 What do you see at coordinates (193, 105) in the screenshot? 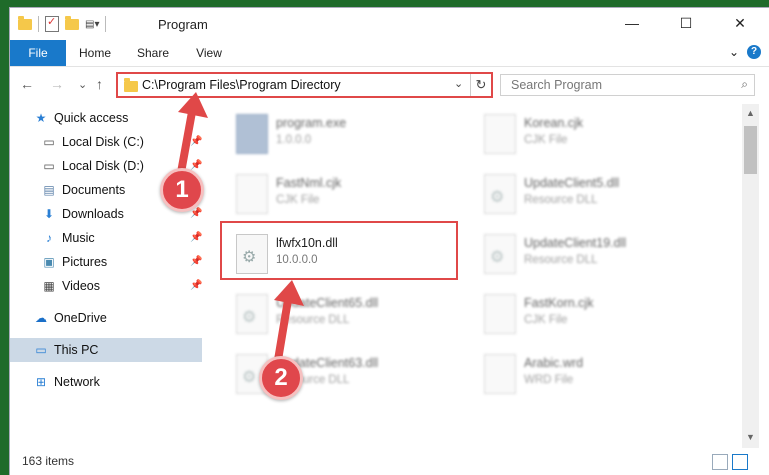
I see `arrow-1-head` at bounding box center [193, 105].